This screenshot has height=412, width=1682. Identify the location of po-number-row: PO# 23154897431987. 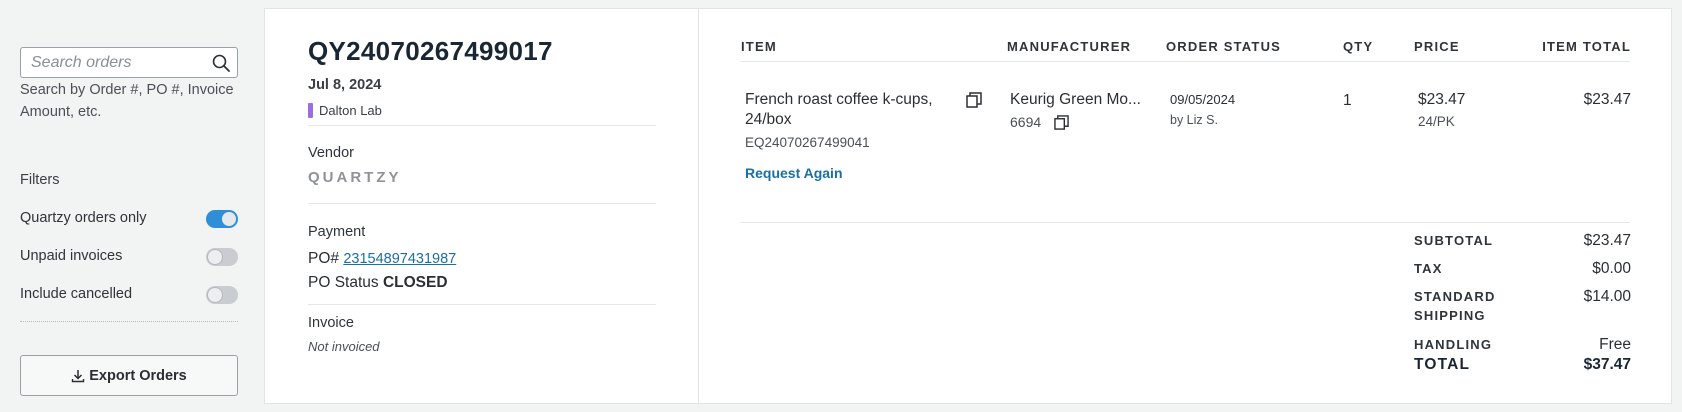
(382, 259).